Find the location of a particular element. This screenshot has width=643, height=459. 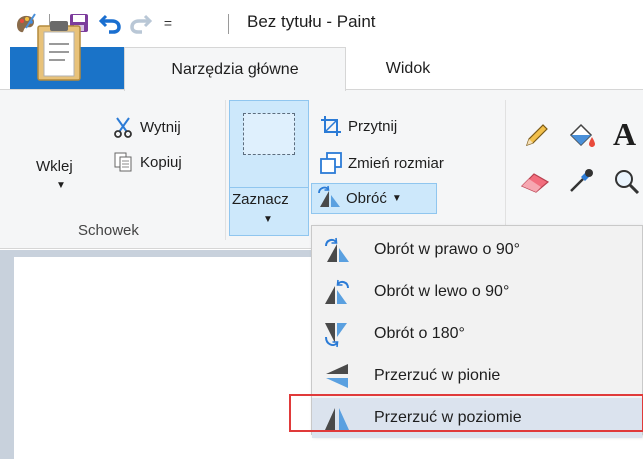

rotate-180-icon is located at coordinates (337, 334).